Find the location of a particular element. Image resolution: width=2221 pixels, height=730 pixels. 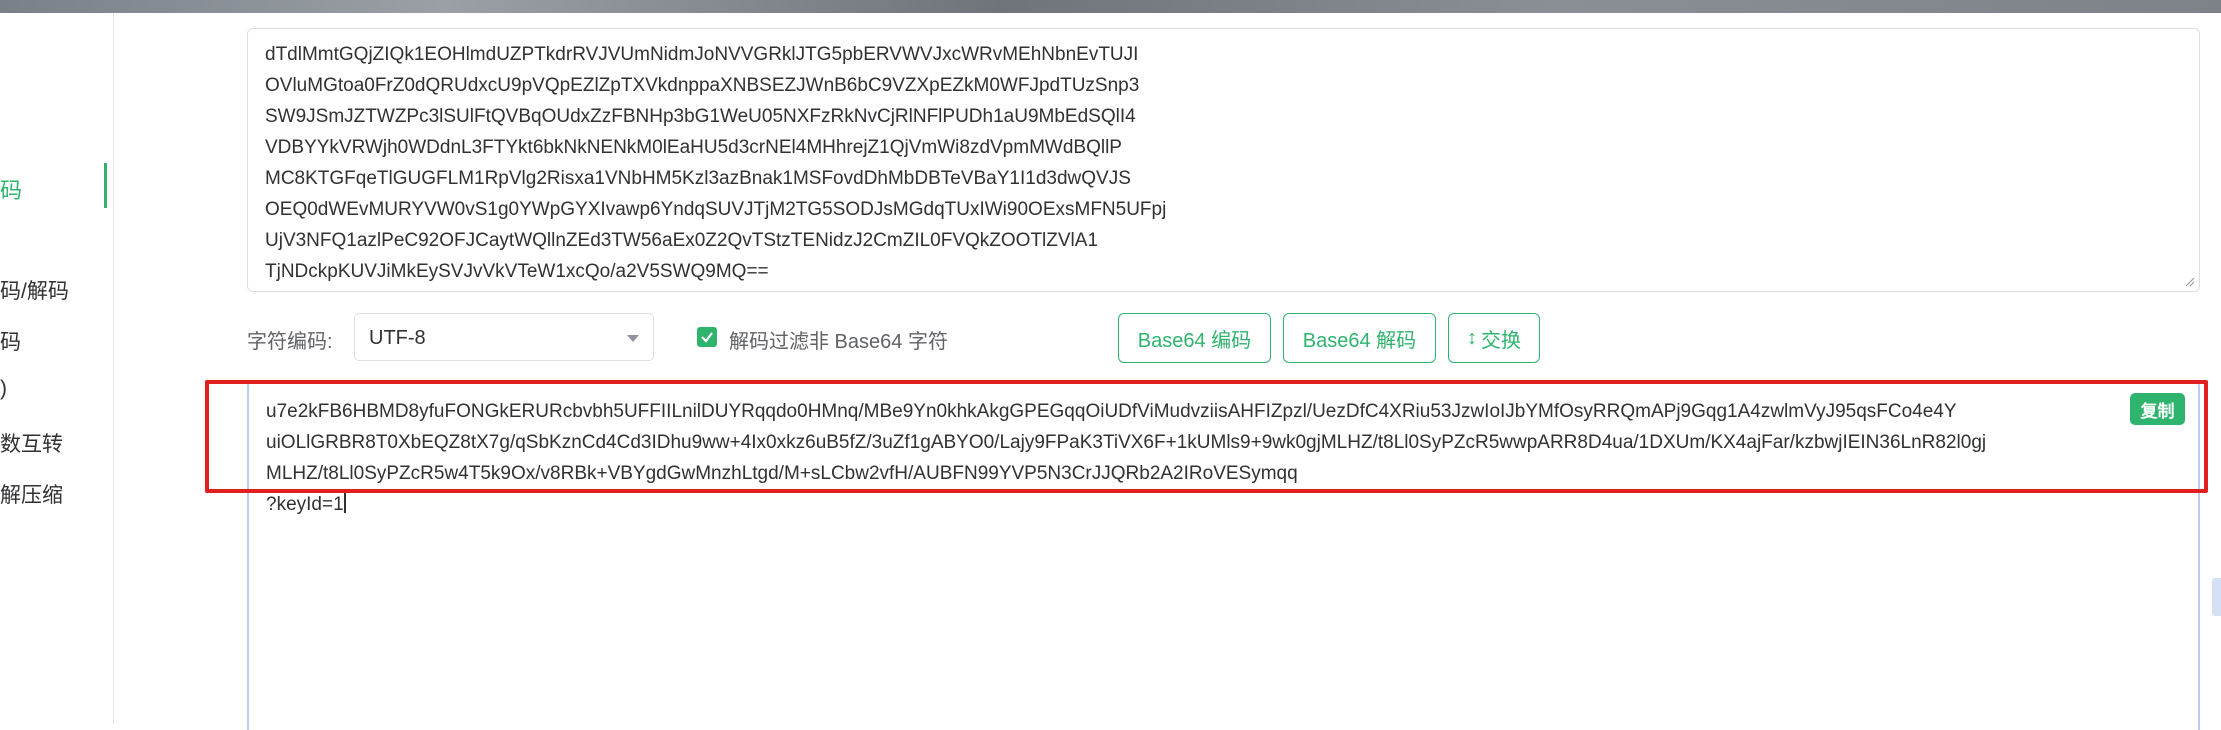

sidebar: 码 码/解码 码 ) 数互转 解压缩 is located at coordinates (57, 368).